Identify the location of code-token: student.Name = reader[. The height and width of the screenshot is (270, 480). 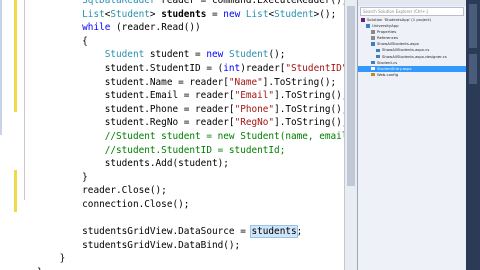
(133, 82).